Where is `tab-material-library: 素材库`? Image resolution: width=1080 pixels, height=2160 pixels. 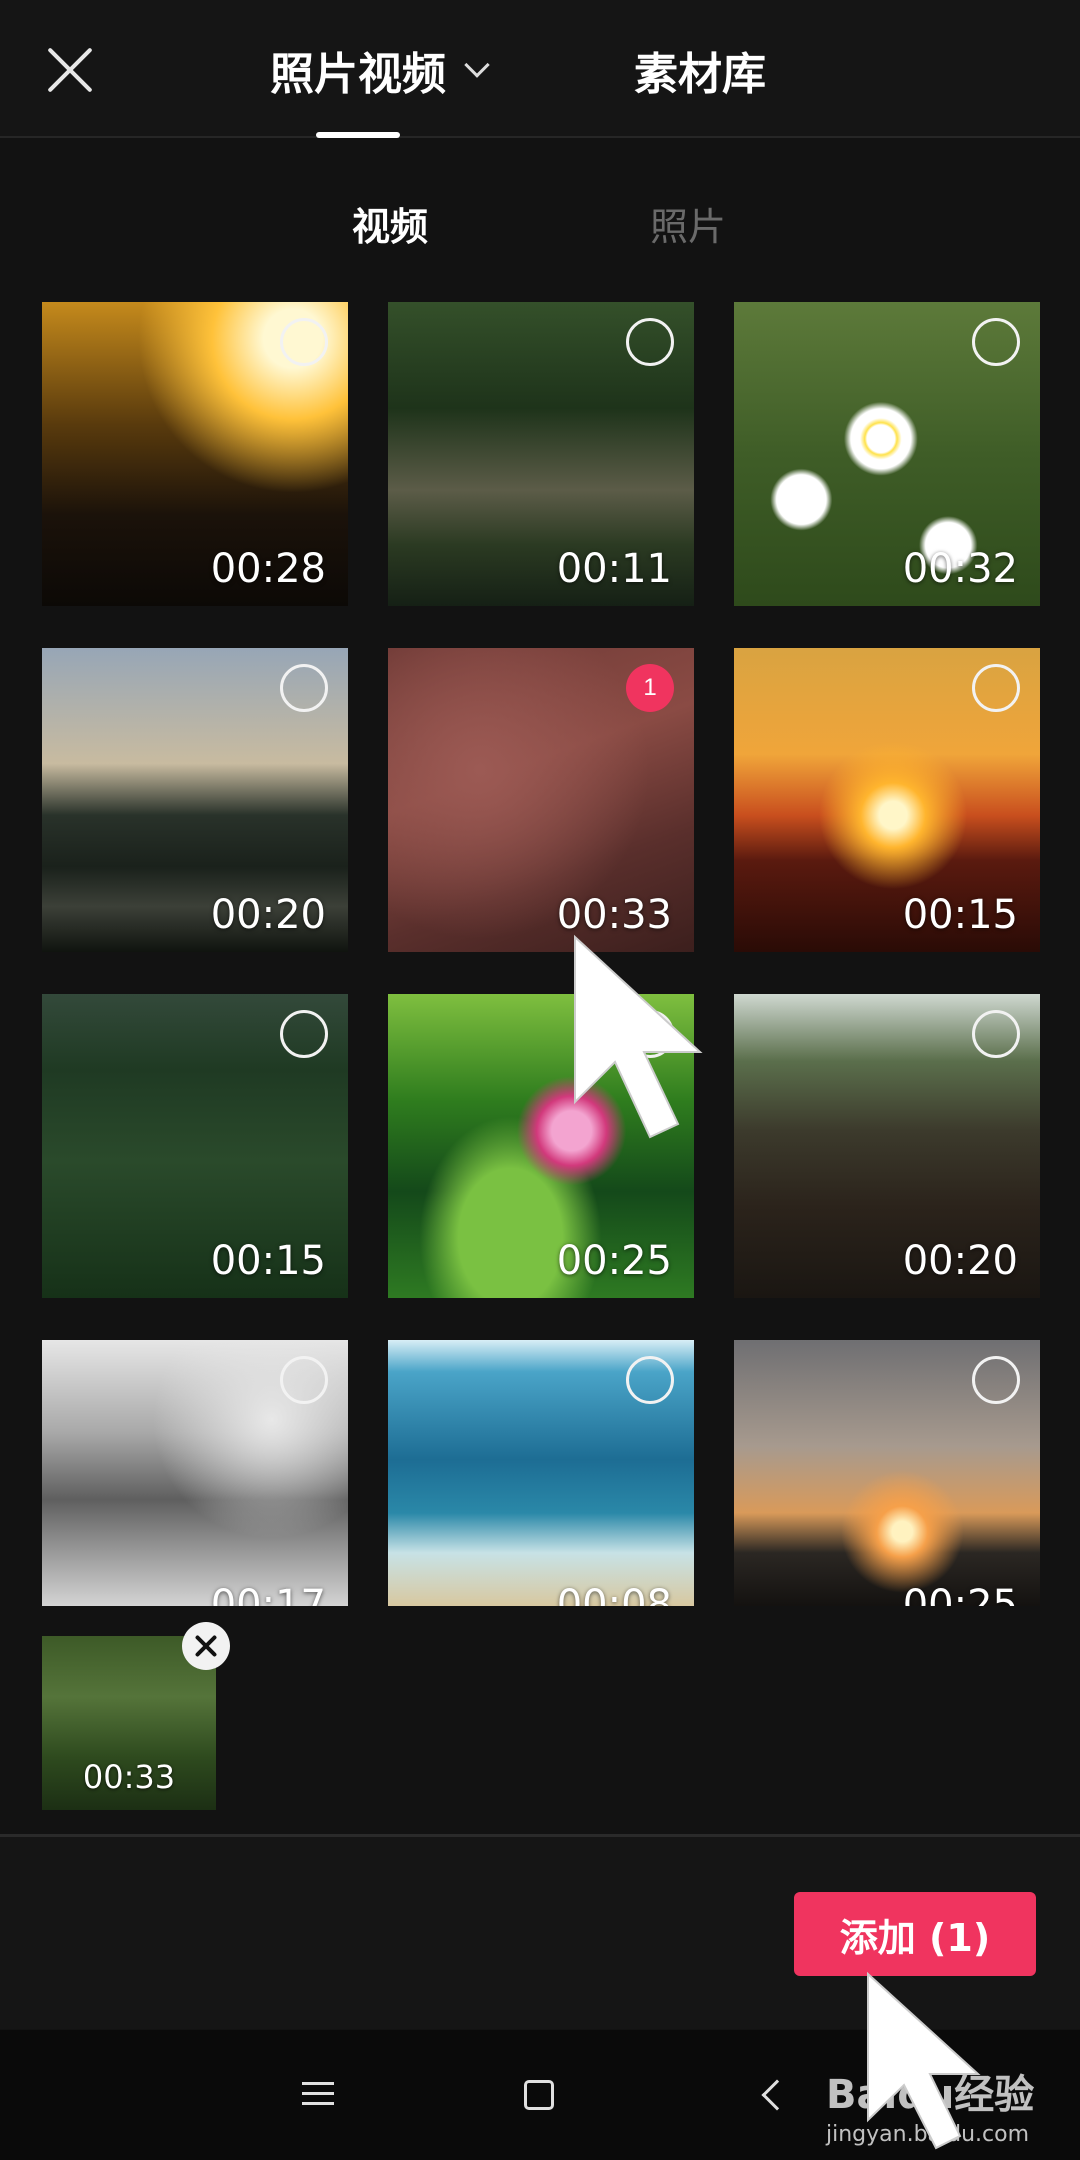 tab-material-library: 素材库 is located at coordinates (700, 70).